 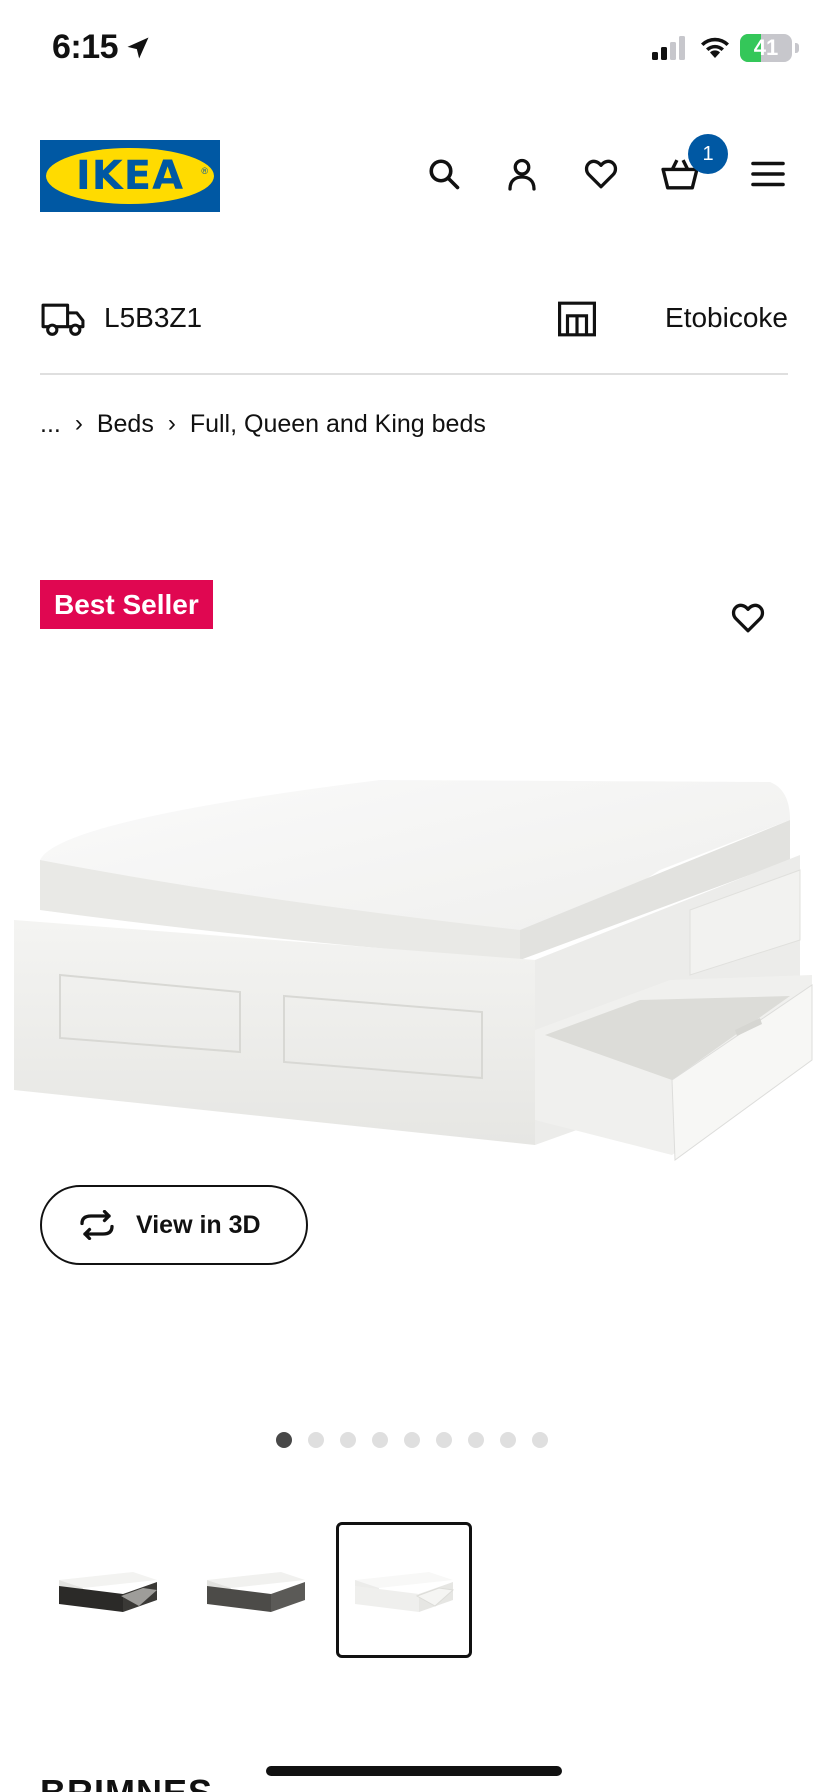 I want to click on logo-text: IKEA, so click(x=130, y=176).